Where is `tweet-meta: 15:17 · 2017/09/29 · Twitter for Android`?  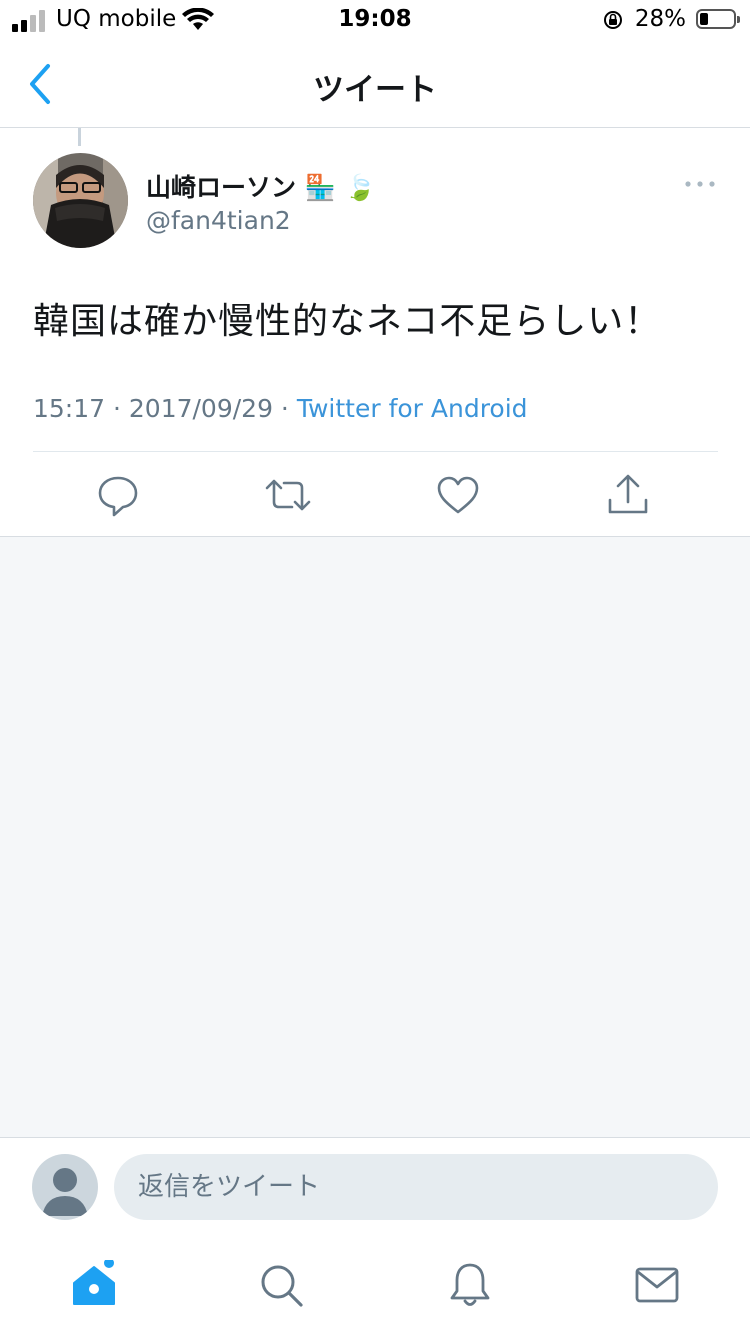 tweet-meta: 15:17 · 2017/09/29 · Twitter for Android is located at coordinates (280, 408).